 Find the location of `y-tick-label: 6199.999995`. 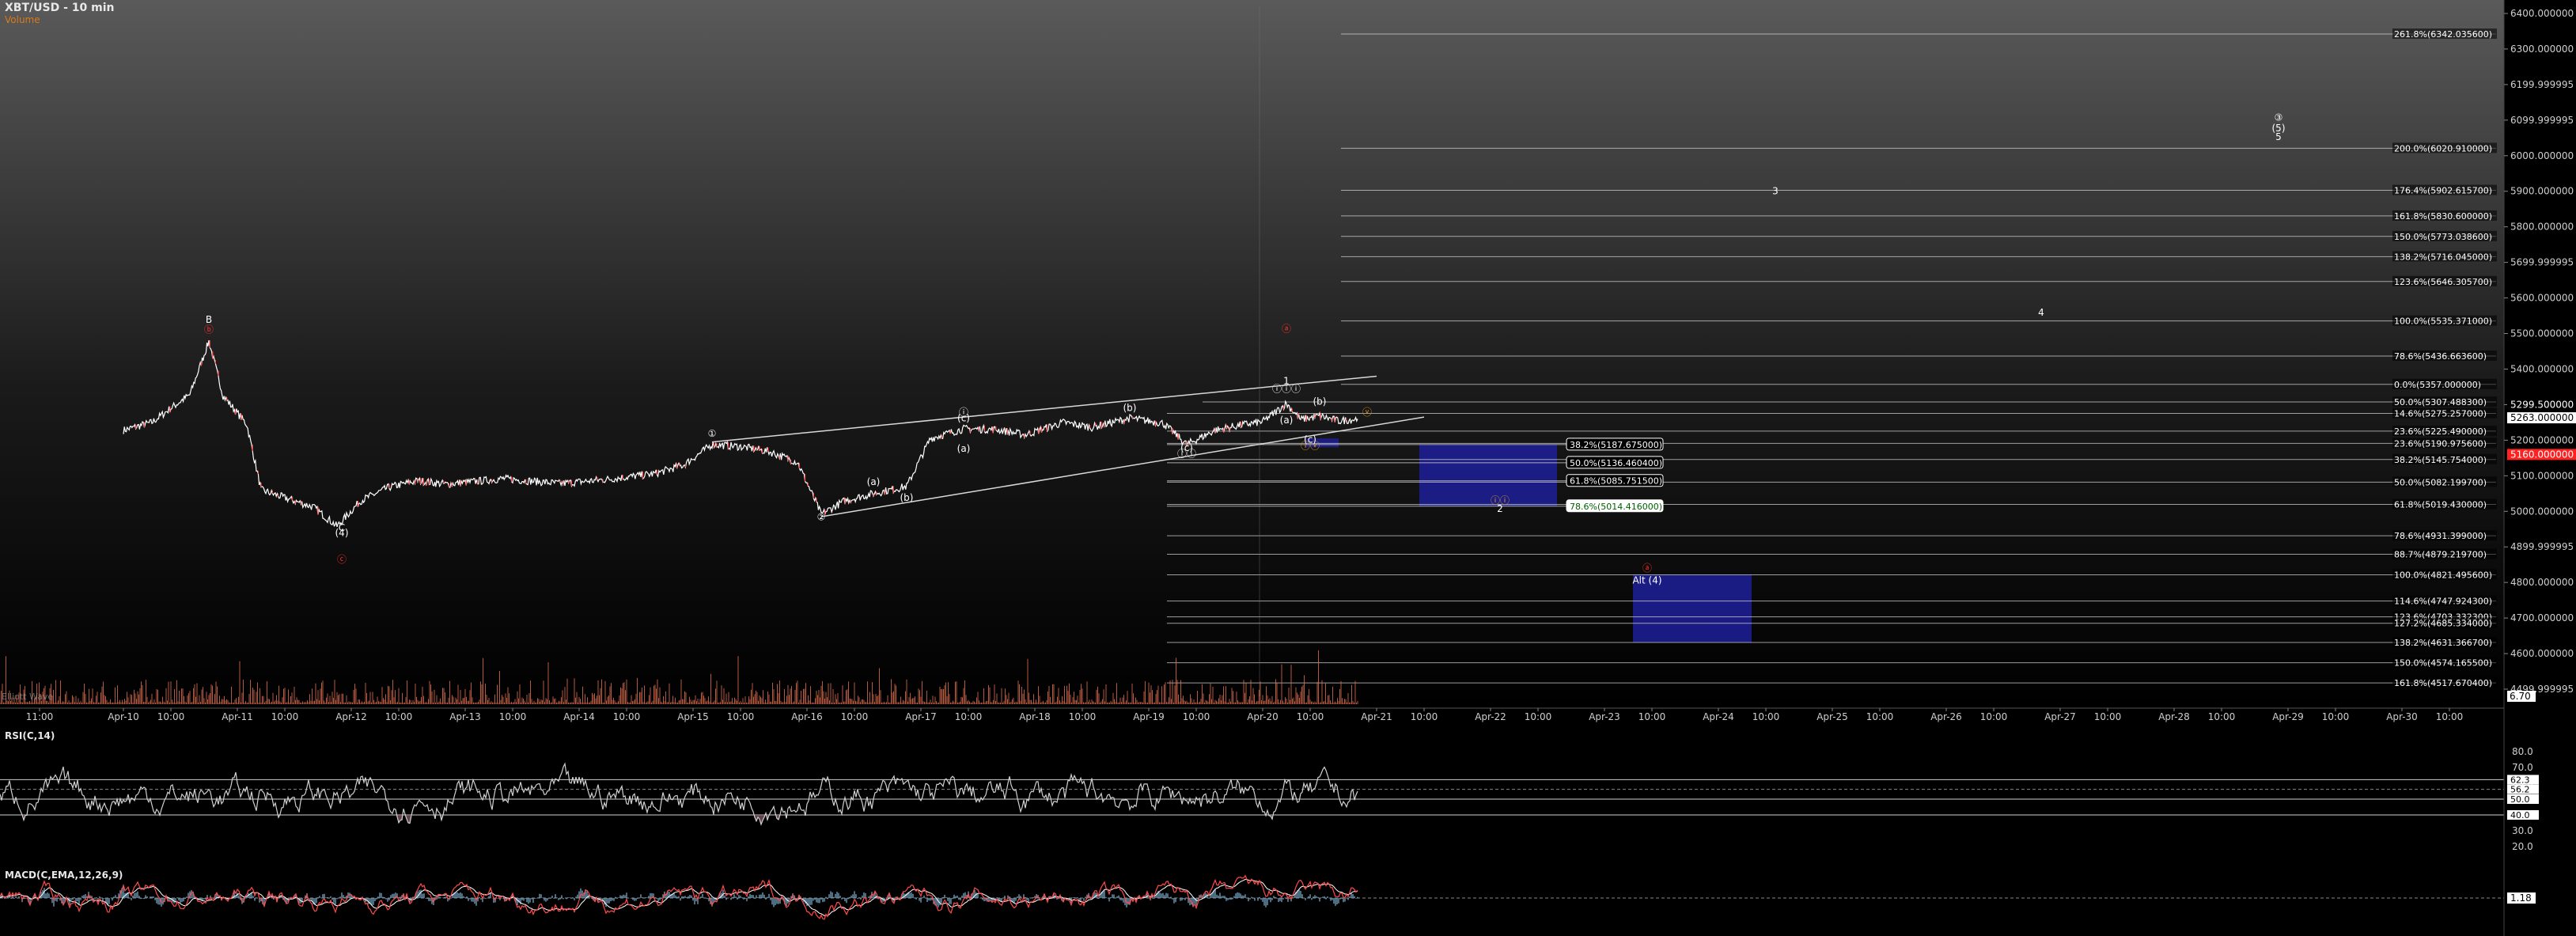

y-tick-label: 6199.999995 is located at coordinates (2542, 84).